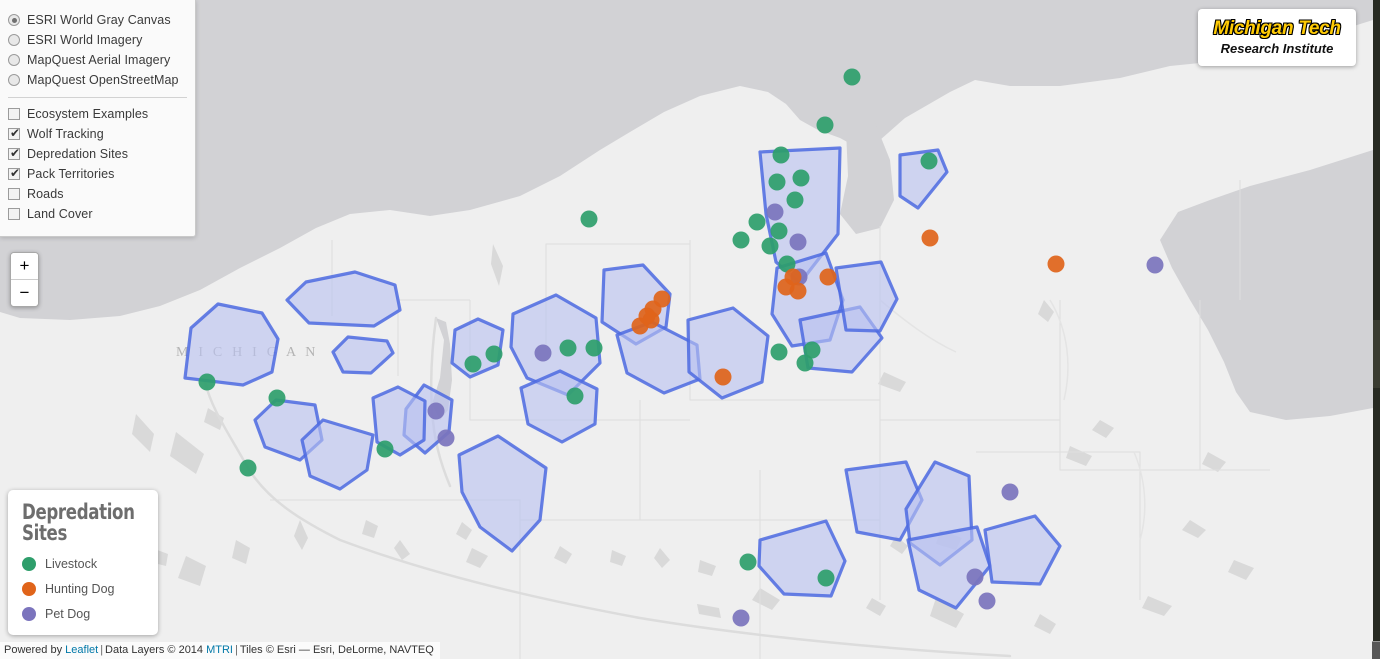  Describe the element at coordinates (156, 650) in the screenshot. I see `attribution-data-layers: Data Layers © 2014` at that location.